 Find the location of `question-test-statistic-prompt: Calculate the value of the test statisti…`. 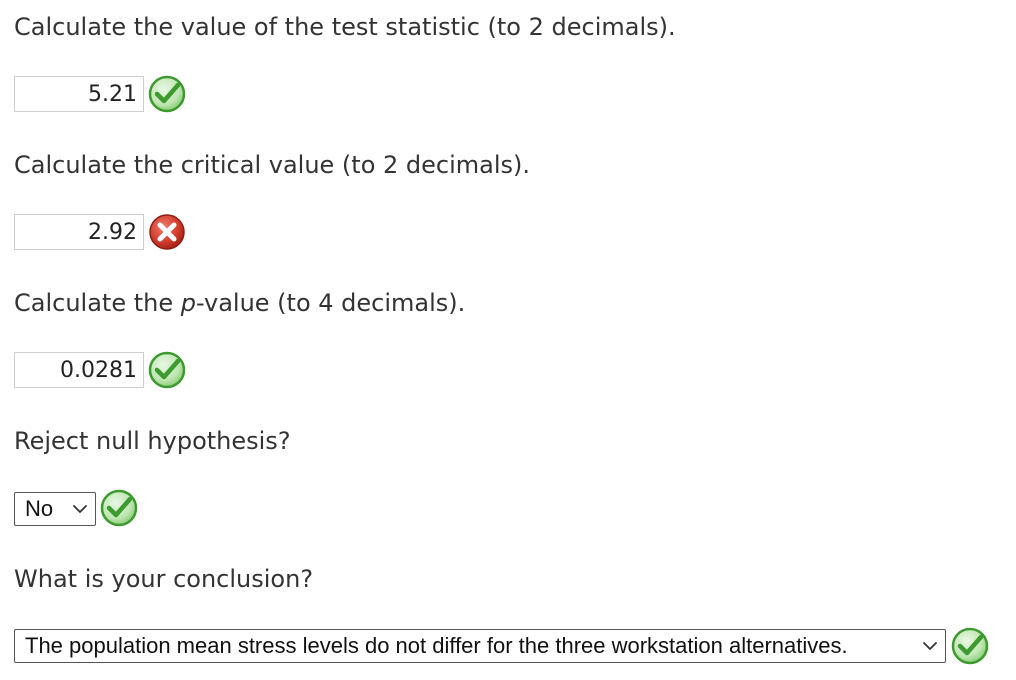

question-test-statistic-prompt: Calculate the value of the test statisti… is located at coordinates (345, 27).